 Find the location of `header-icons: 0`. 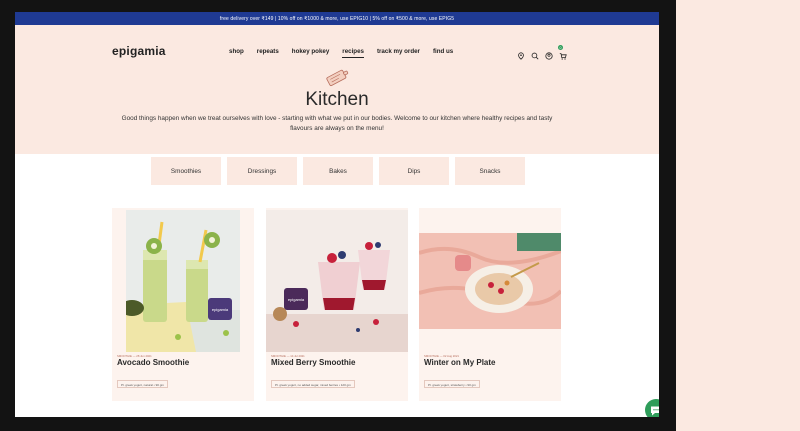

header-icons: 0 is located at coordinates (542, 55).